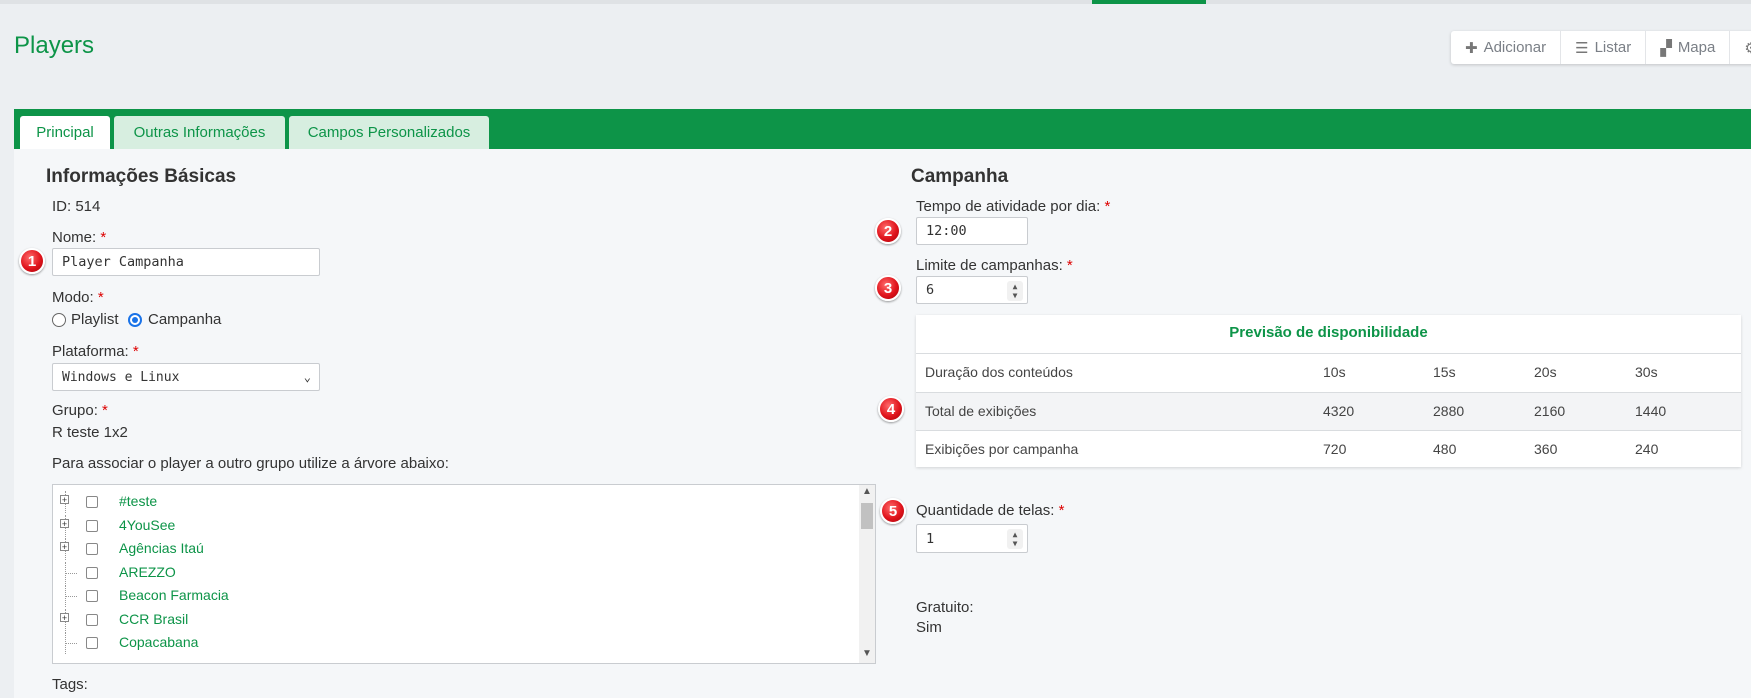  Describe the element at coordinates (1550, 411) in the screenshot. I see `forecast-cell: 2160` at that location.